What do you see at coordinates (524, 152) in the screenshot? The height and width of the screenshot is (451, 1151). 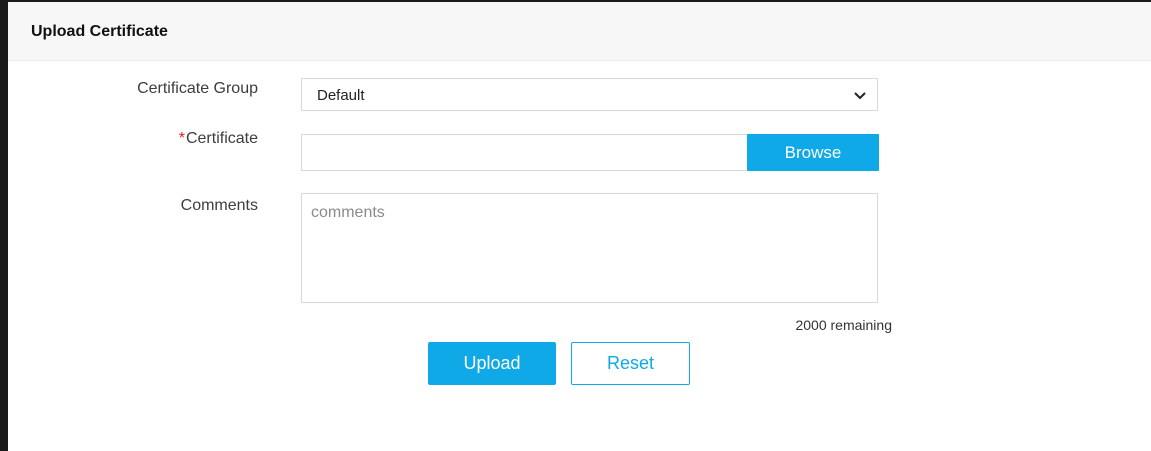 I see `certificate-file-field` at bounding box center [524, 152].